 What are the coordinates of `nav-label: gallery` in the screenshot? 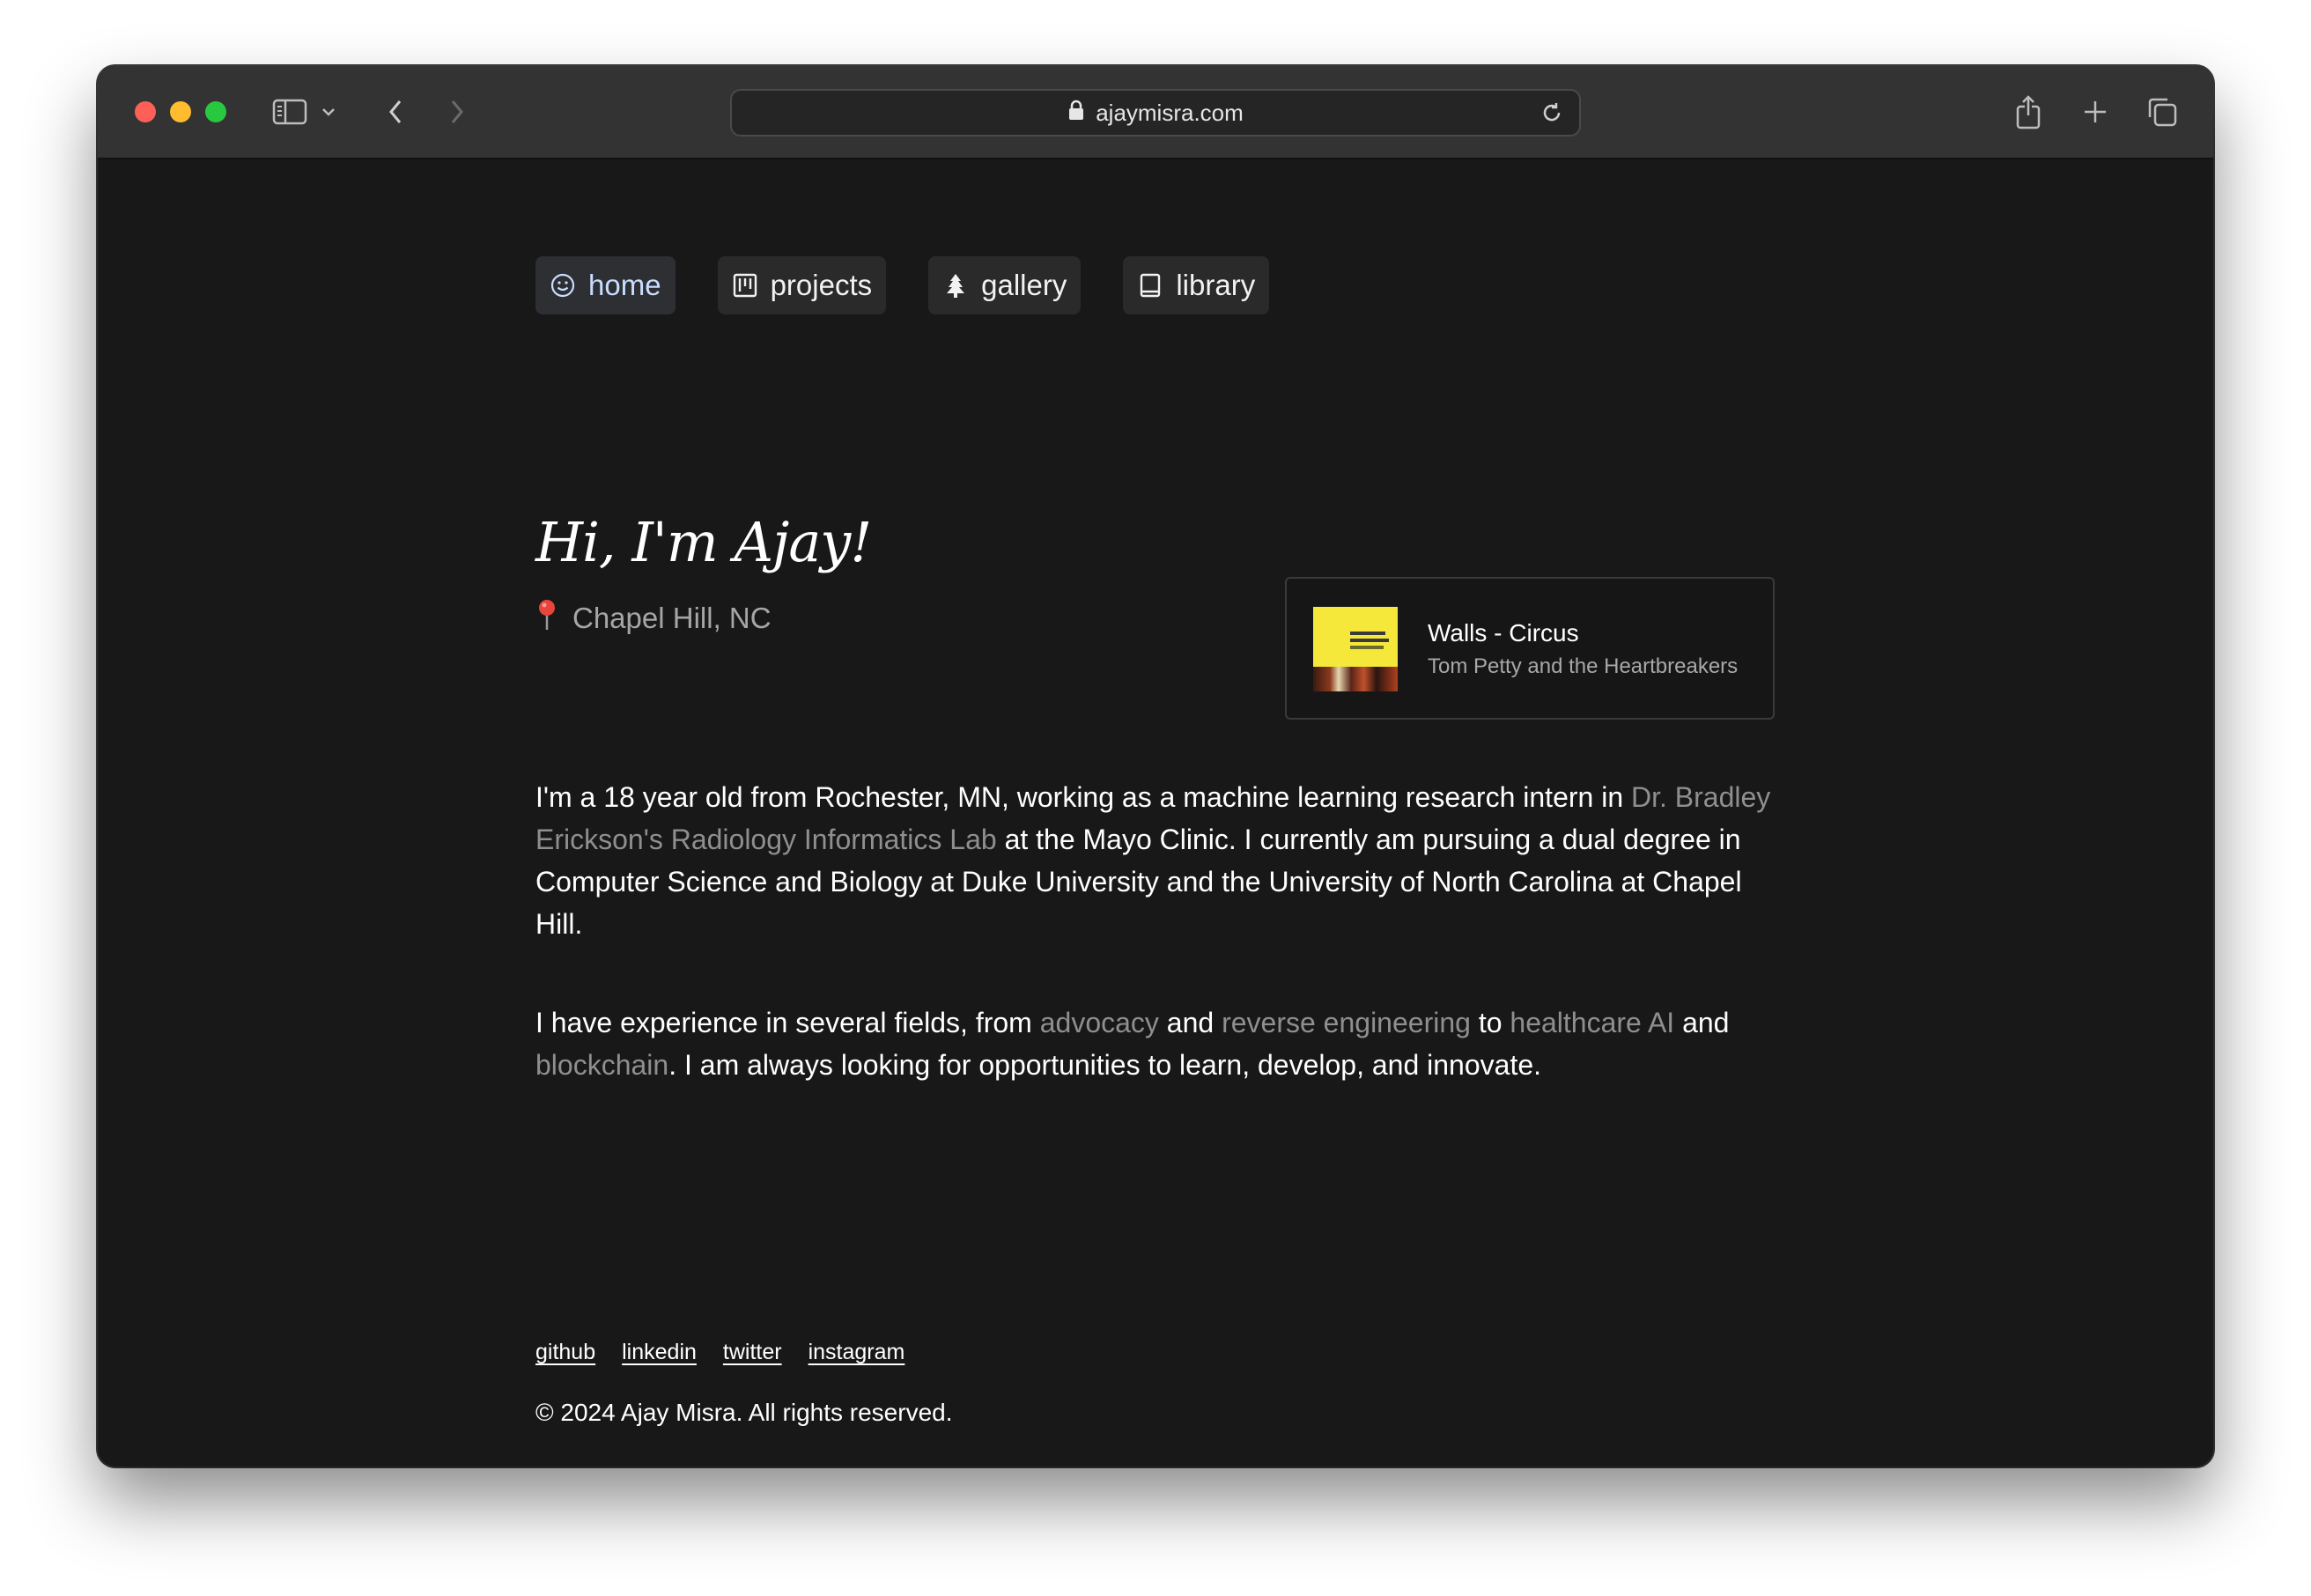 It's located at (1024, 285).